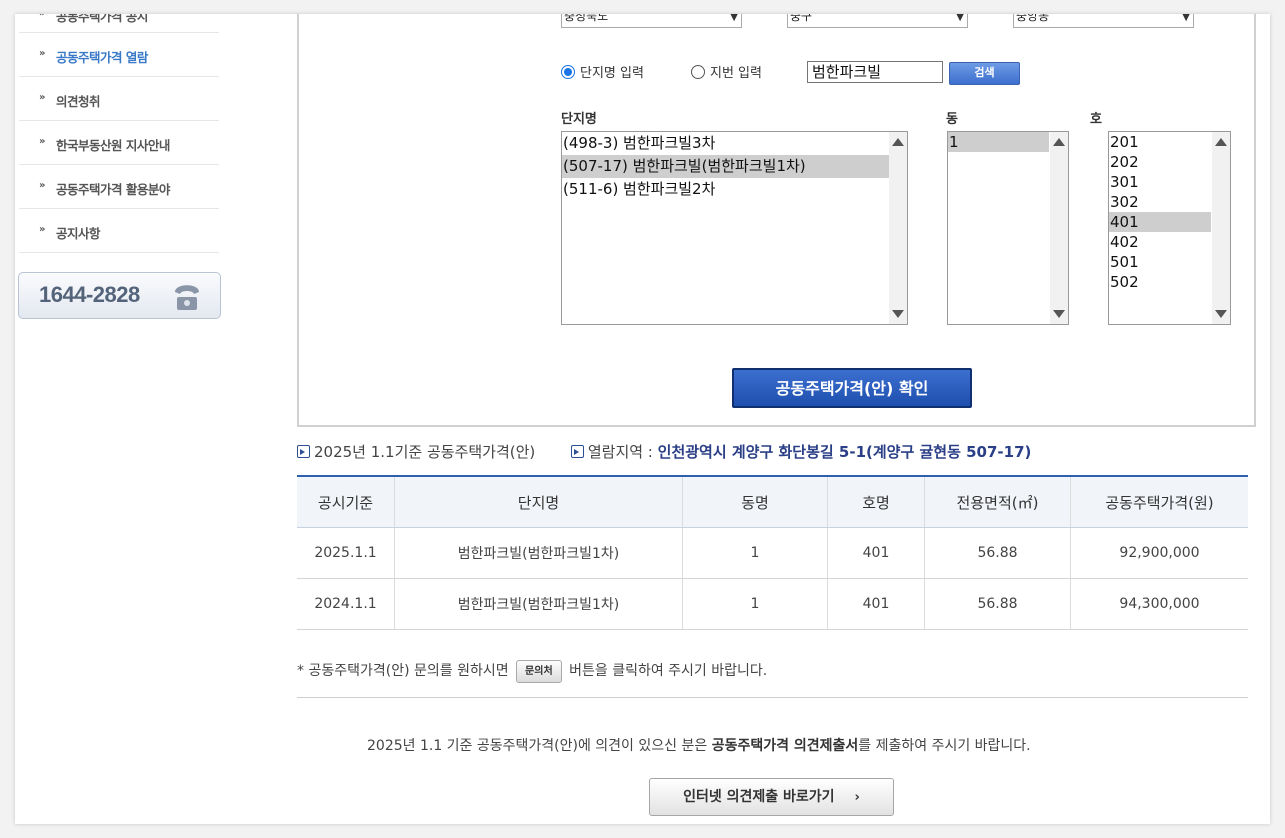 The image size is (1285, 838). What do you see at coordinates (113, 189) in the screenshot?
I see `sidebar-item-label: 공동주택가격 활용분야` at bounding box center [113, 189].